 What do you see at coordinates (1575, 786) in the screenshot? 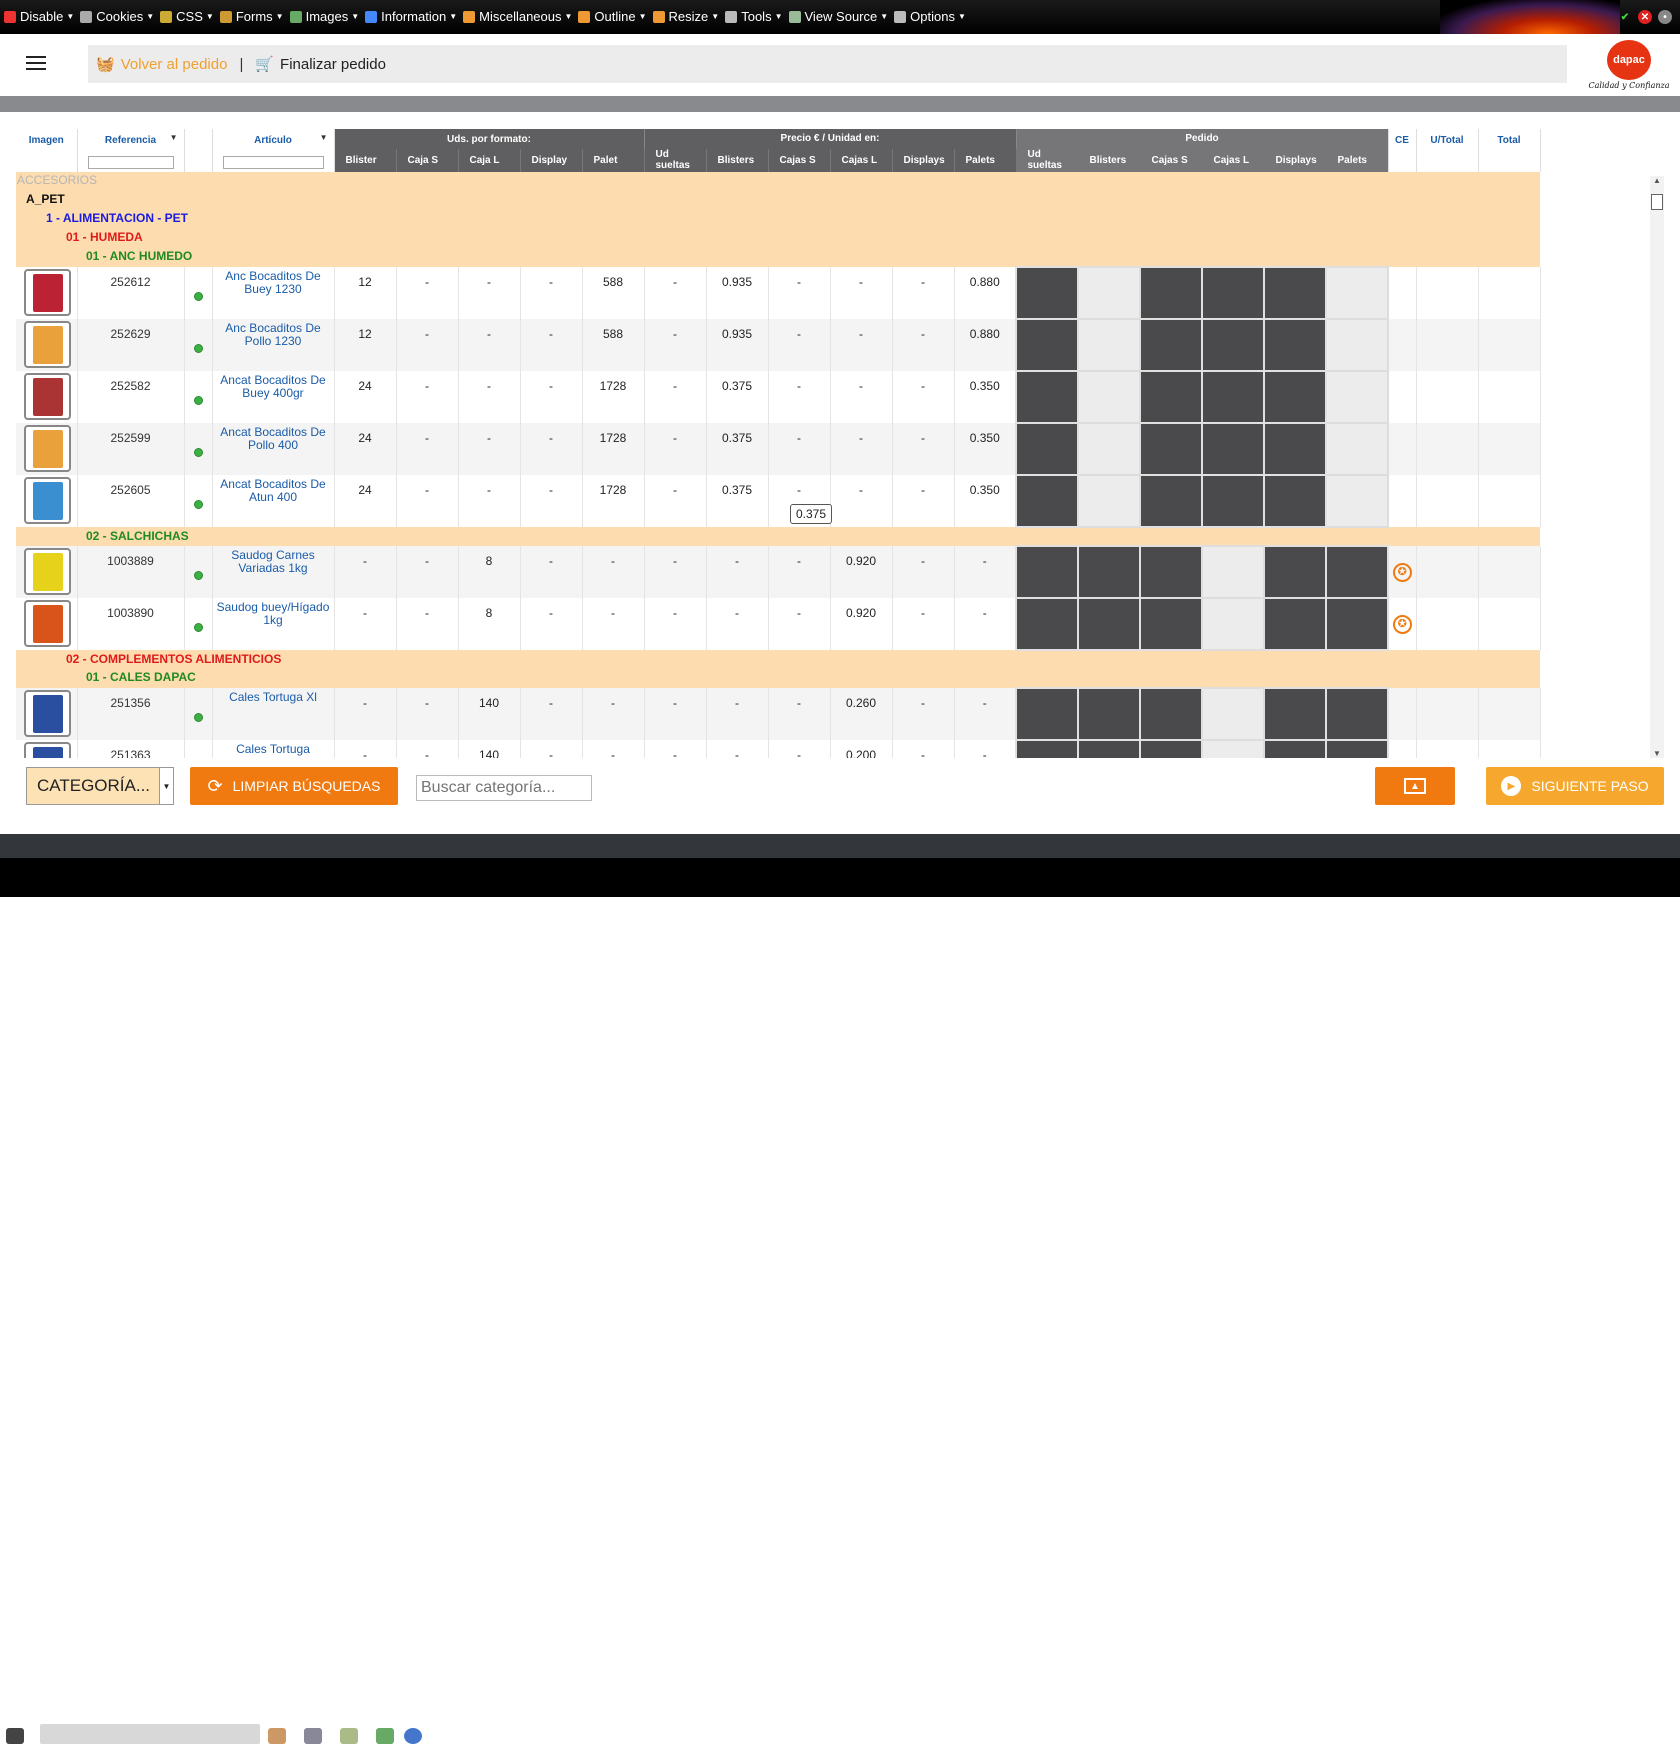
I see `next-step-button: ▶ SIGUIENTE PASO` at bounding box center [1575, 786].